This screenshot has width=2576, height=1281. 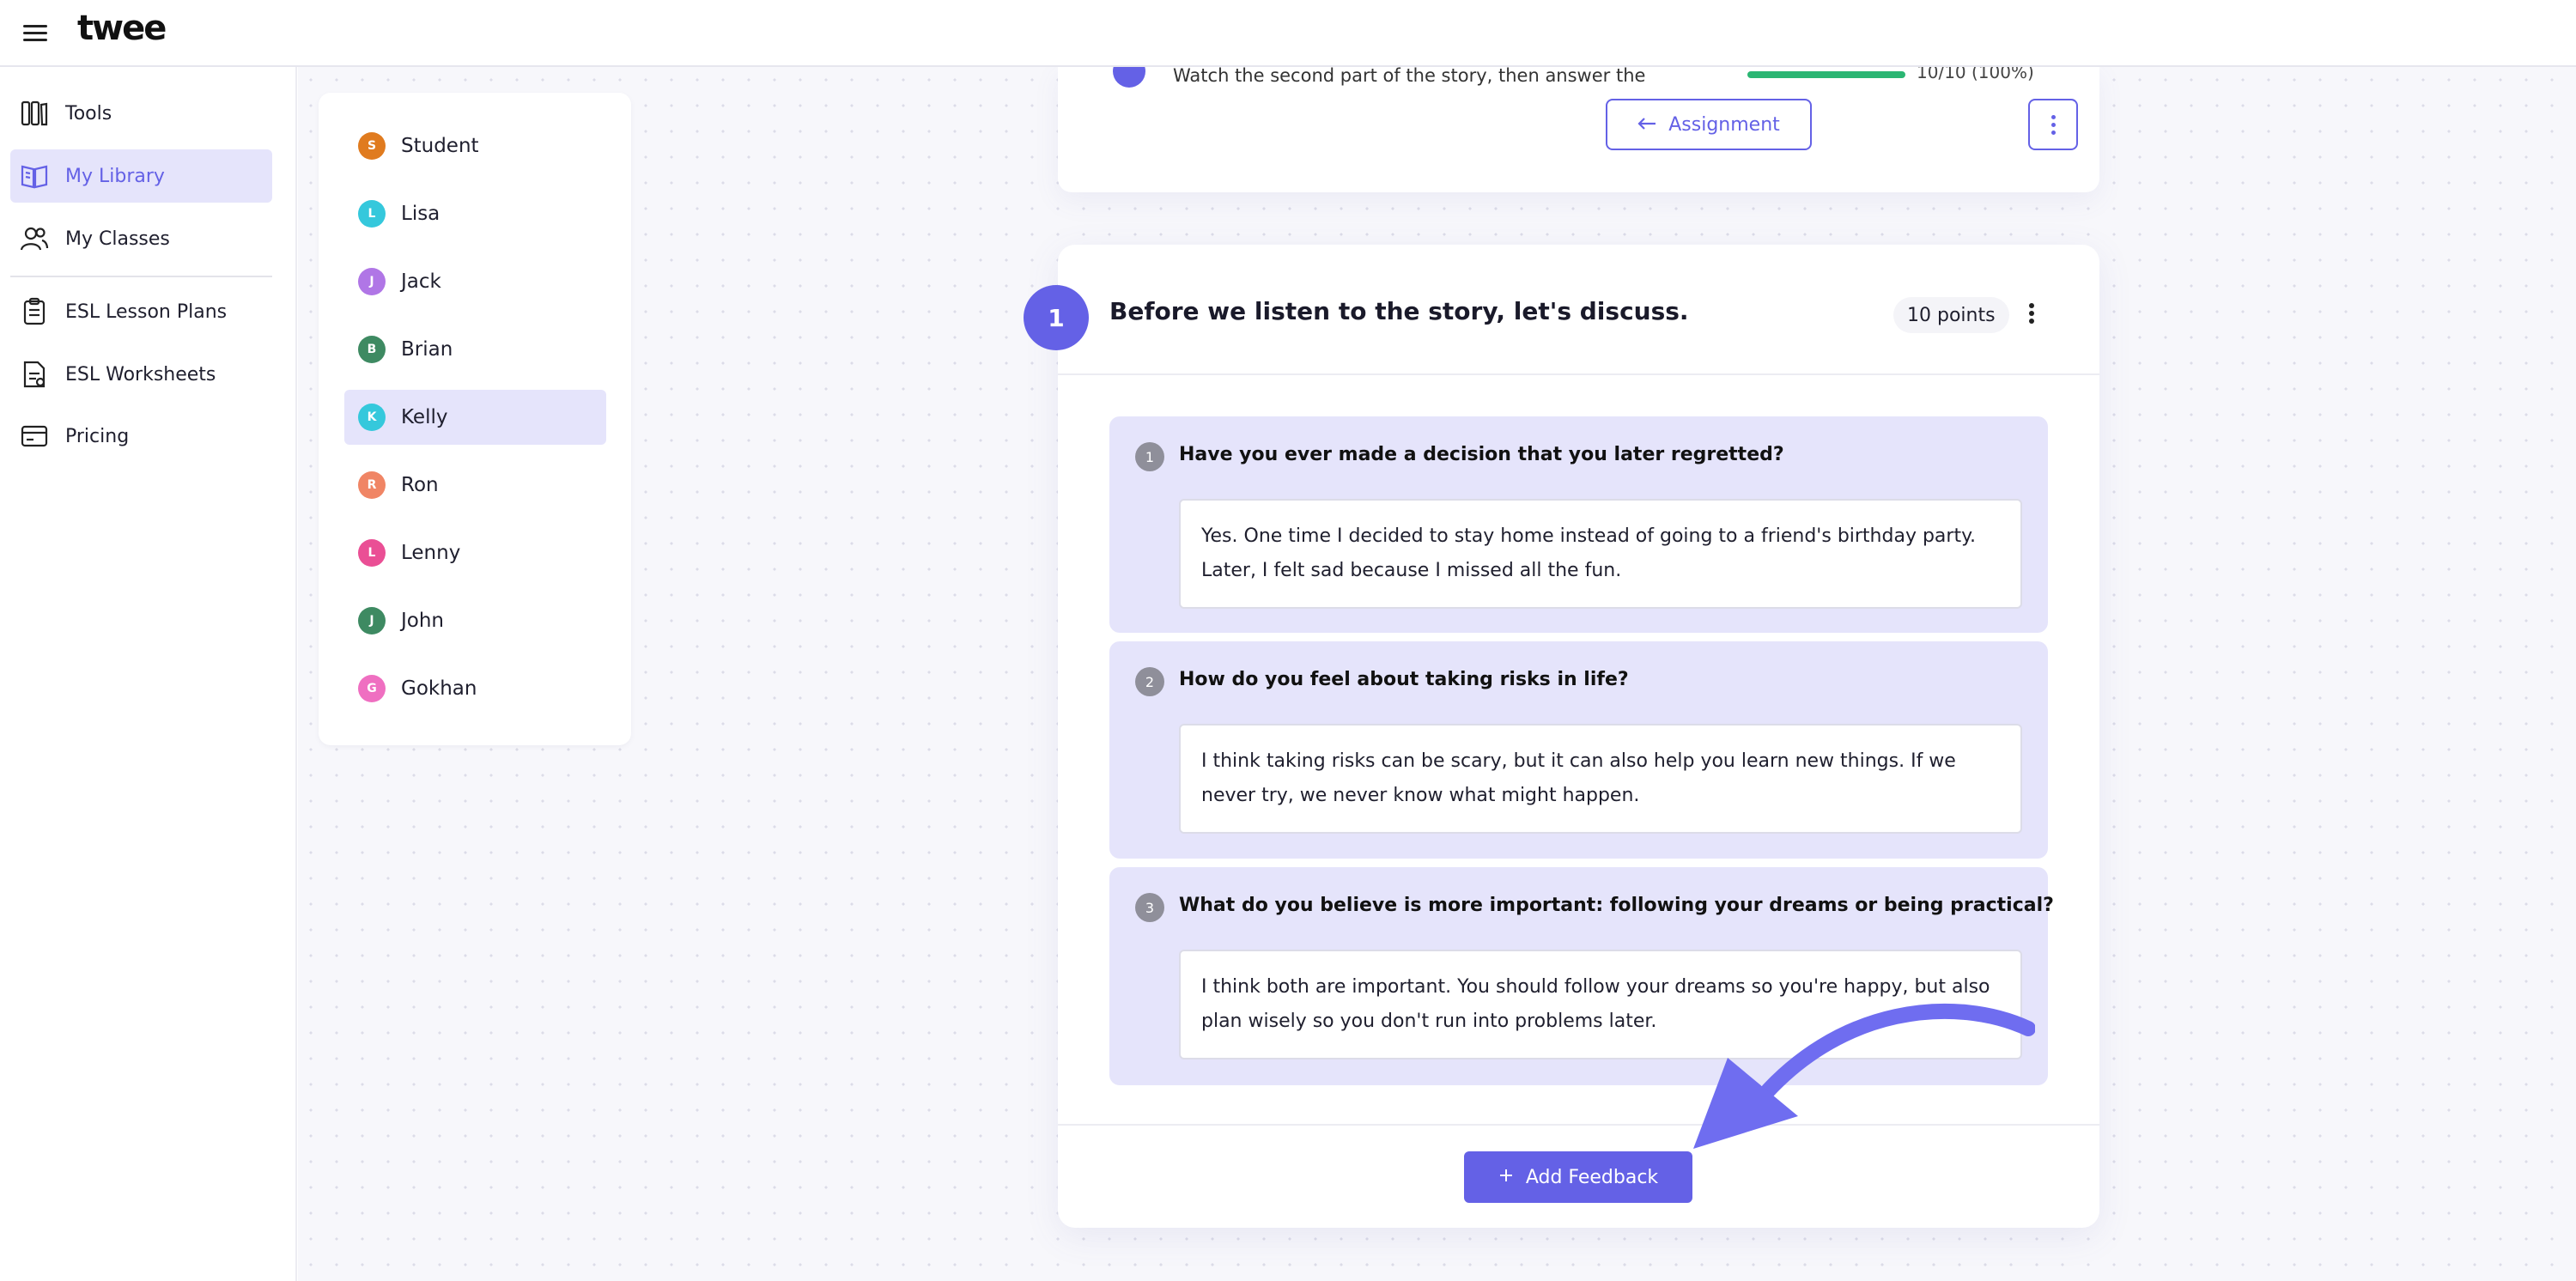 I want to click on assignment-button-label: Assignment, so click(x=1724, y=124).